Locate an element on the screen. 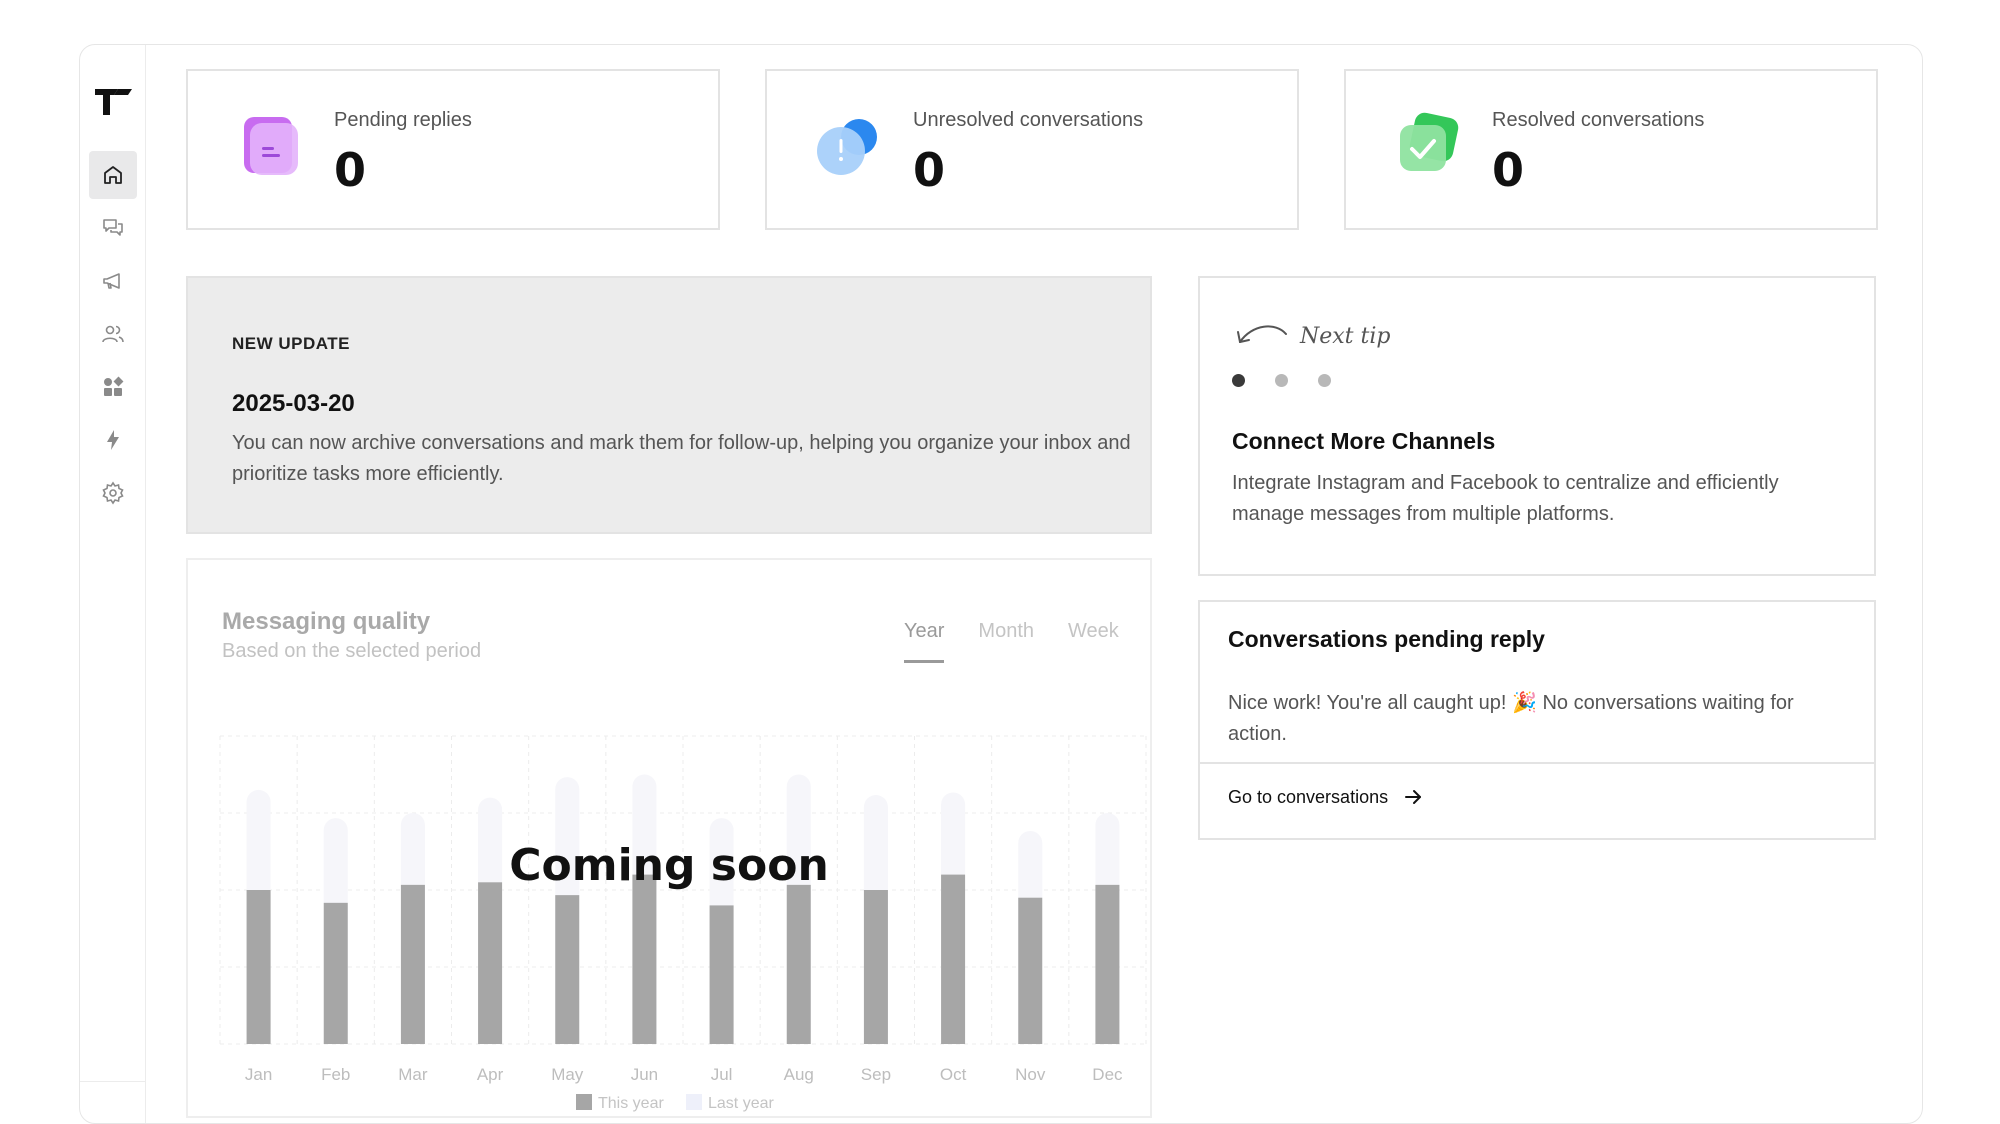  sidebar-item-settings is located at coordinates (113, 493).